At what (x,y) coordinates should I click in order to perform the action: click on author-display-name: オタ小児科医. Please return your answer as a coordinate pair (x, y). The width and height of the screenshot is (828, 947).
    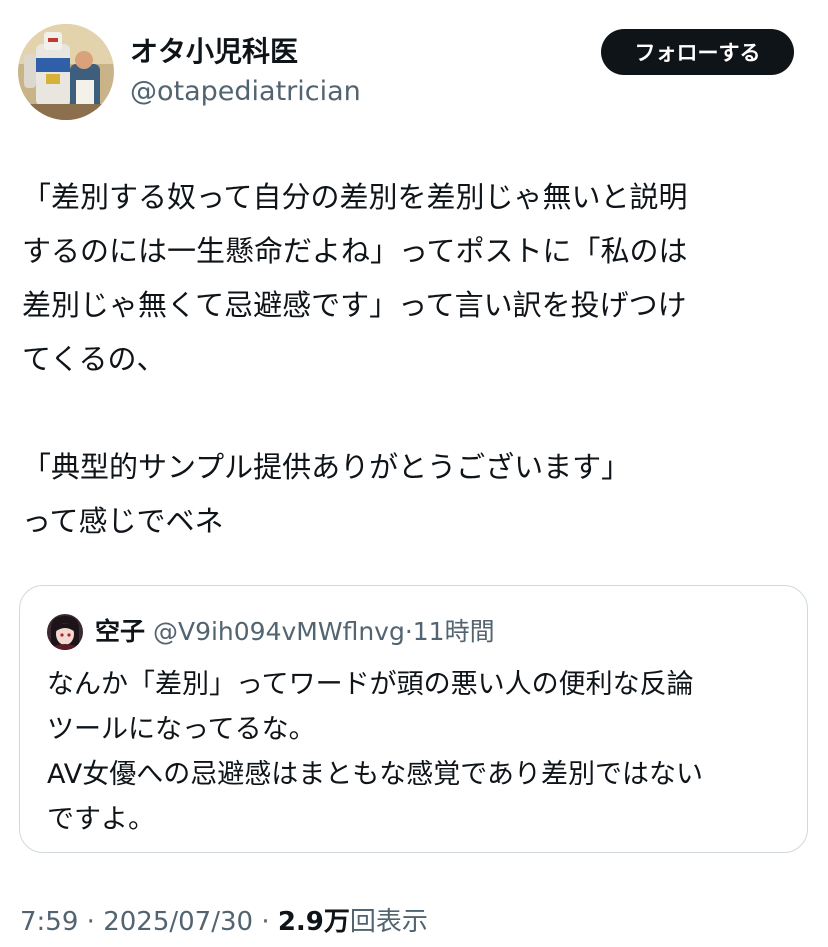
    Looking at the image, I should click on (214, 52).